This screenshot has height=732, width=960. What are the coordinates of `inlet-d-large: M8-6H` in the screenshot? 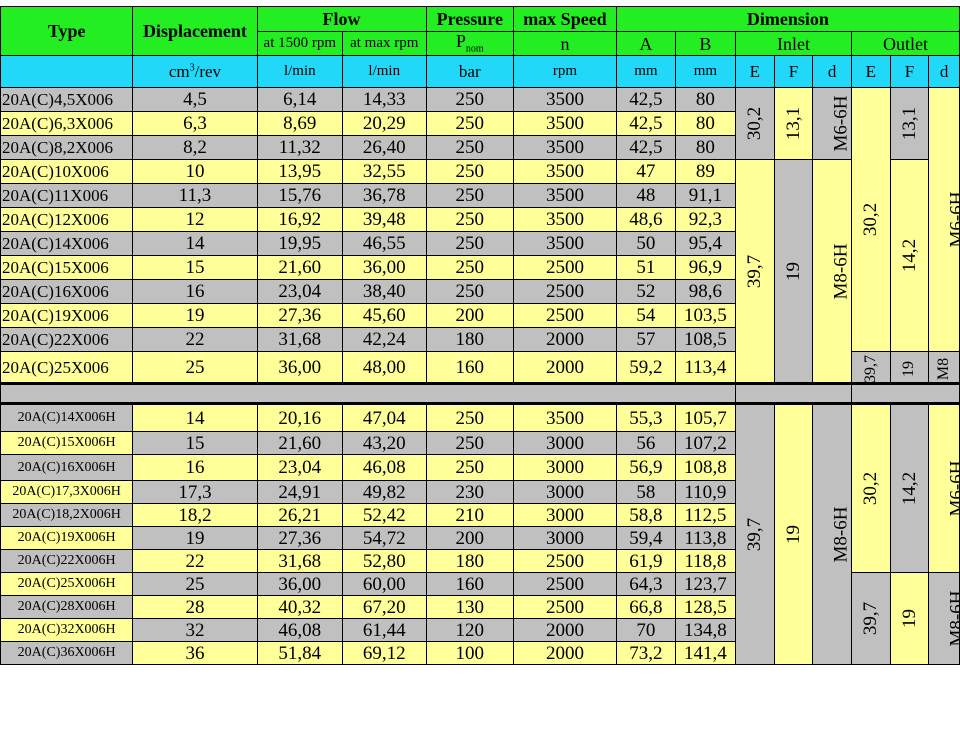 It's located at (832, 271).